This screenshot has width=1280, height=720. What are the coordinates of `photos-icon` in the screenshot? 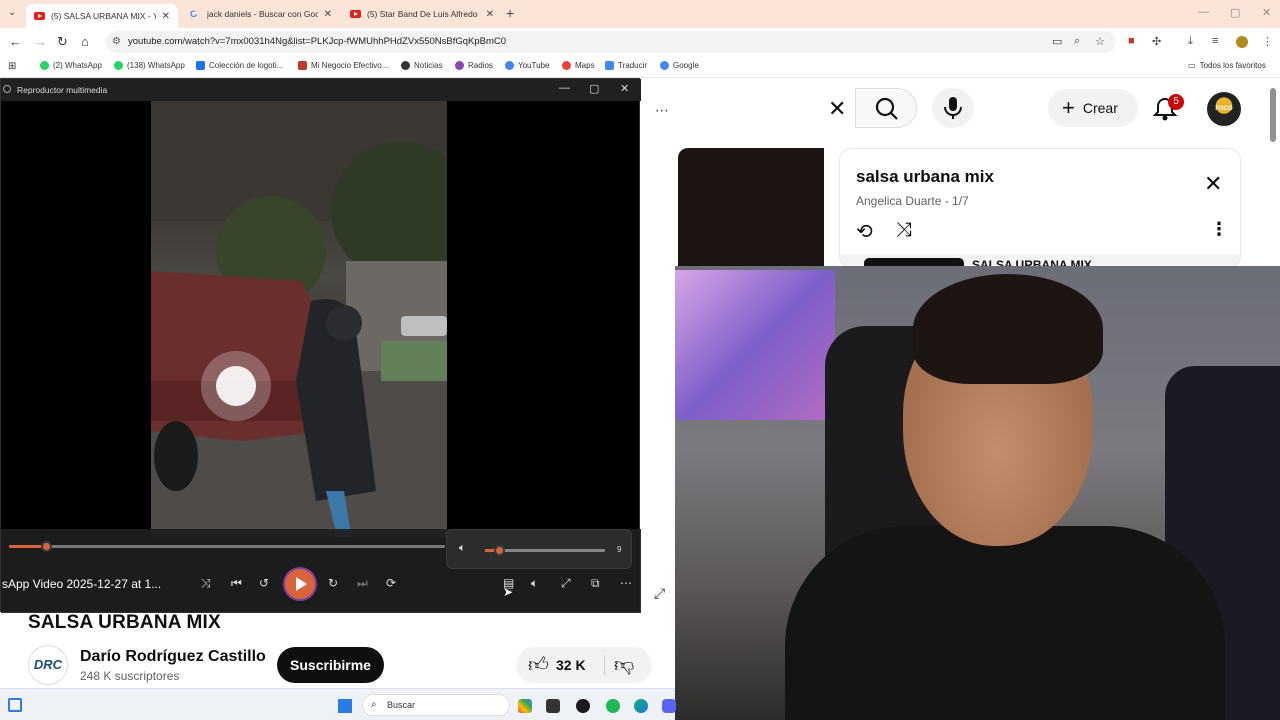 It's located at (525, 706).